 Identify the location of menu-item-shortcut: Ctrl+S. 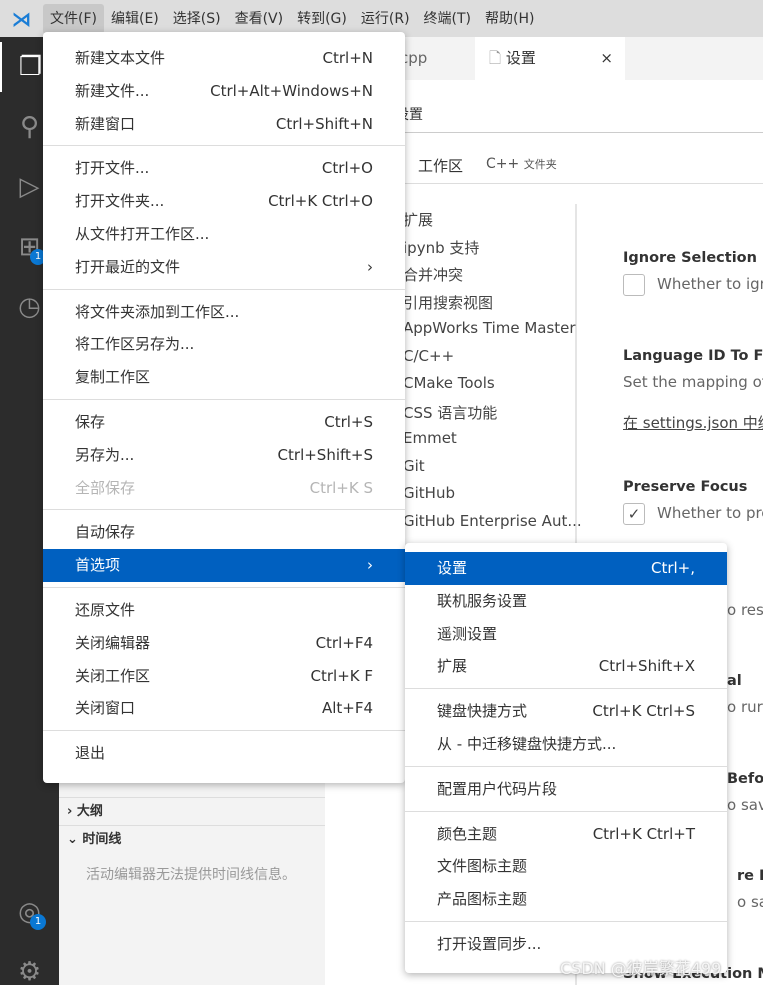
(348, 422).